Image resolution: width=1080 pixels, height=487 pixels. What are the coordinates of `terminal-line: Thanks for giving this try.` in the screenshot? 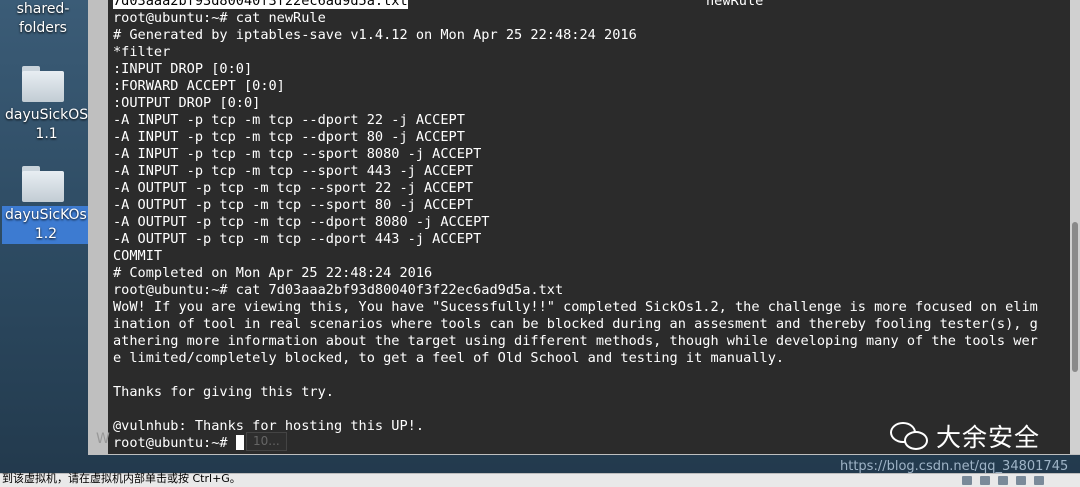 It's located at (223, 392).